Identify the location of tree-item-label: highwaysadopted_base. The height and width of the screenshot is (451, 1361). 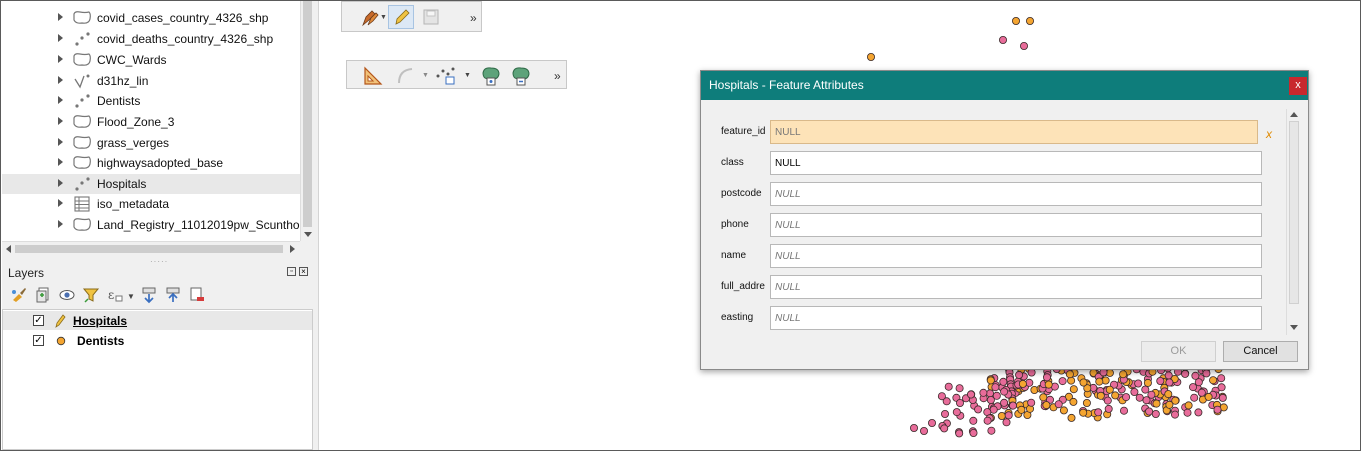
(160, 163).